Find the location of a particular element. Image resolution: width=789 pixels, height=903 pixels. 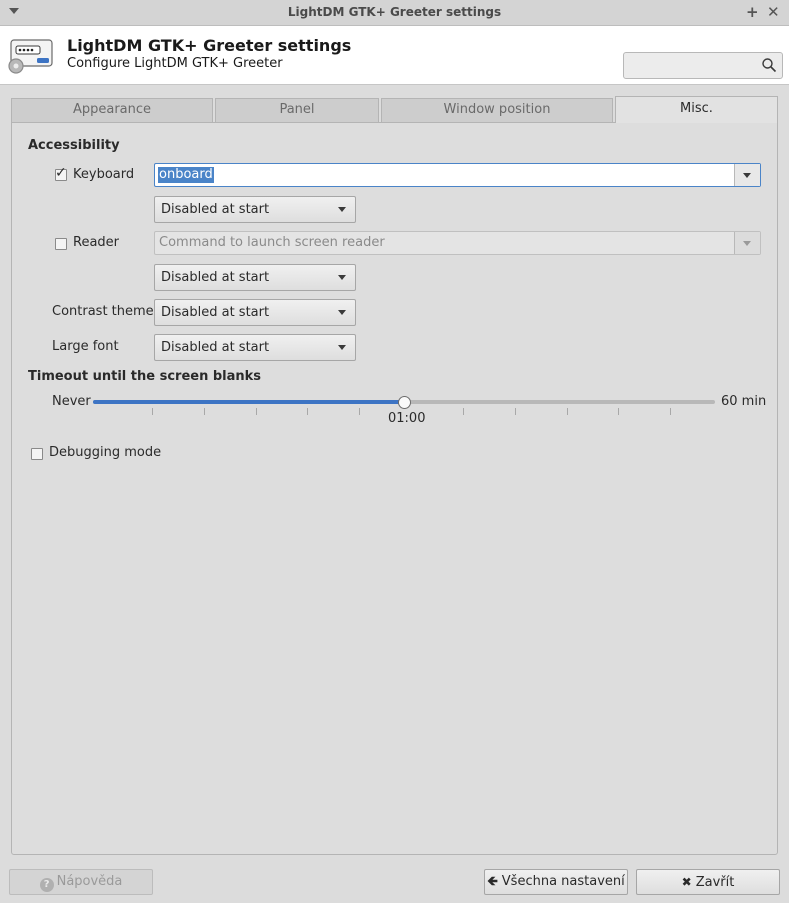

large-font-select: Disabled at start is located at coordinates (255, 347).